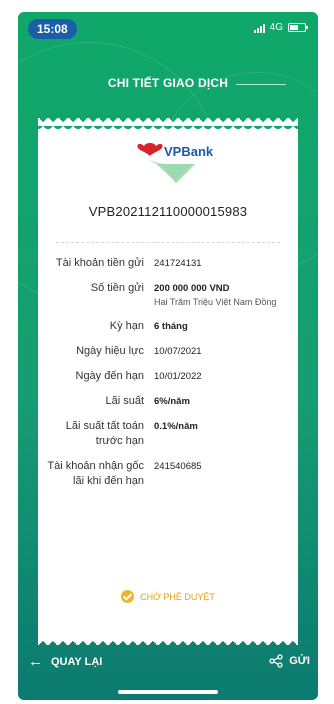  Describe the element at coordinates (179, 161) in the screenshot. I see `vpbank-logo: VPBank` at that location.